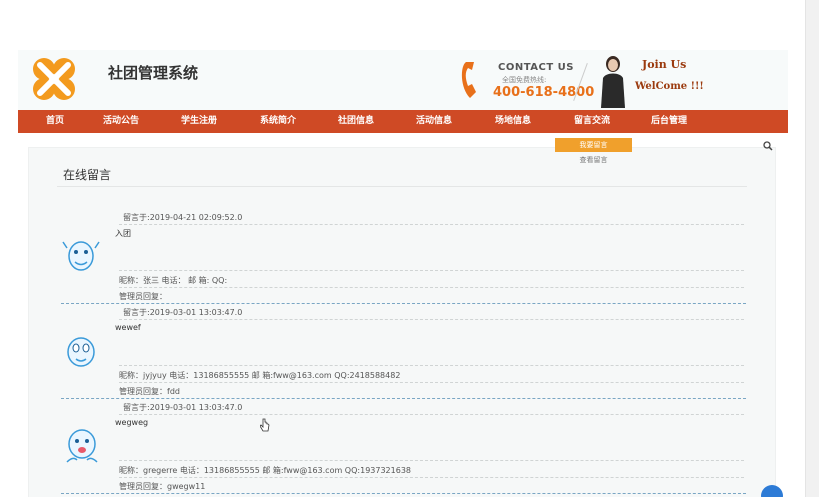 This screenshot has height=497, width=819. I want to click on dropdown-item-post-message: 我要留言, so click(593, 145).